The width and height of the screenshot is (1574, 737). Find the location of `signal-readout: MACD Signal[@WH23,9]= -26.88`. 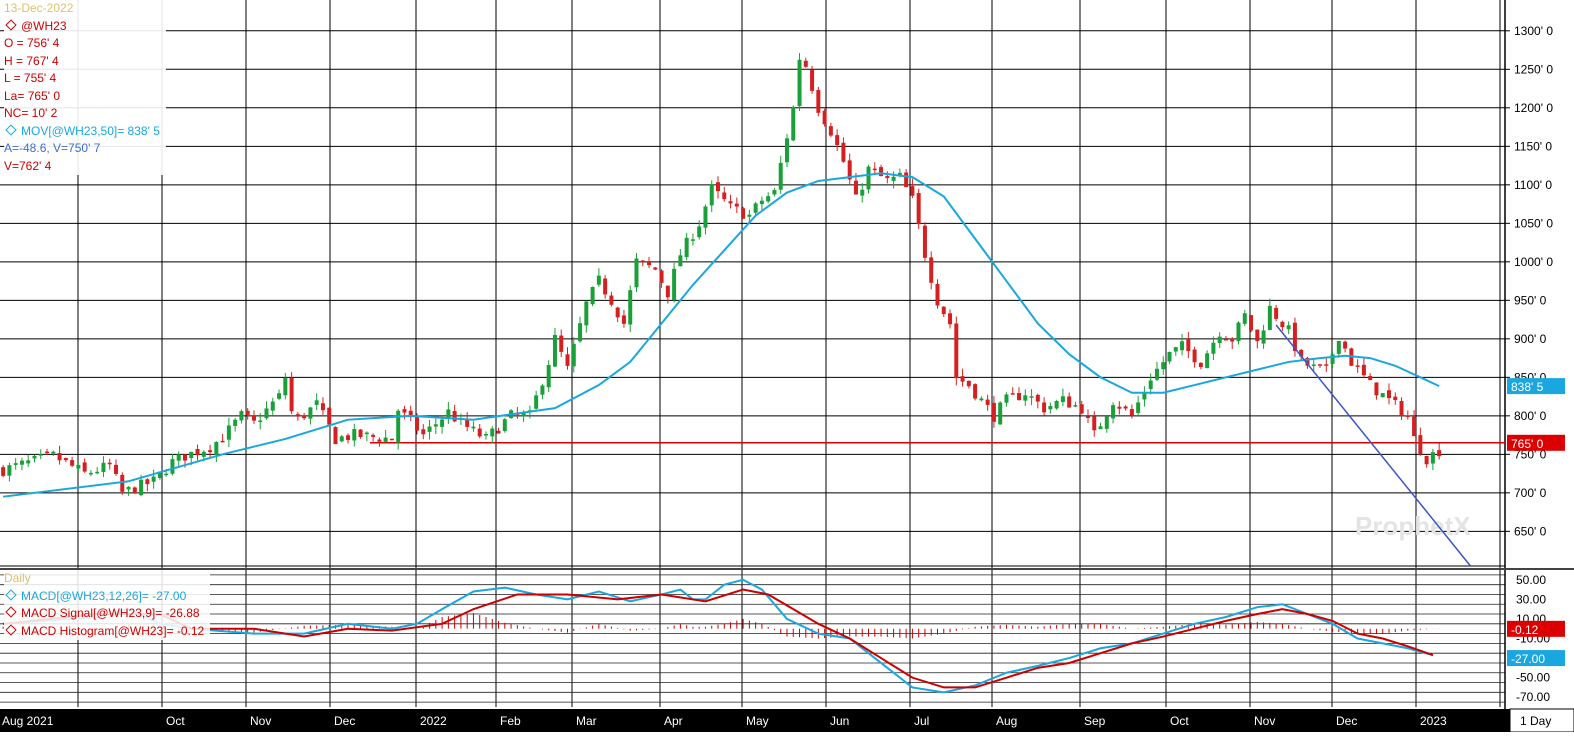

signal-readout: MACD Signal[@WH23,9]= -26.88 is located at coordinates (110, 613).